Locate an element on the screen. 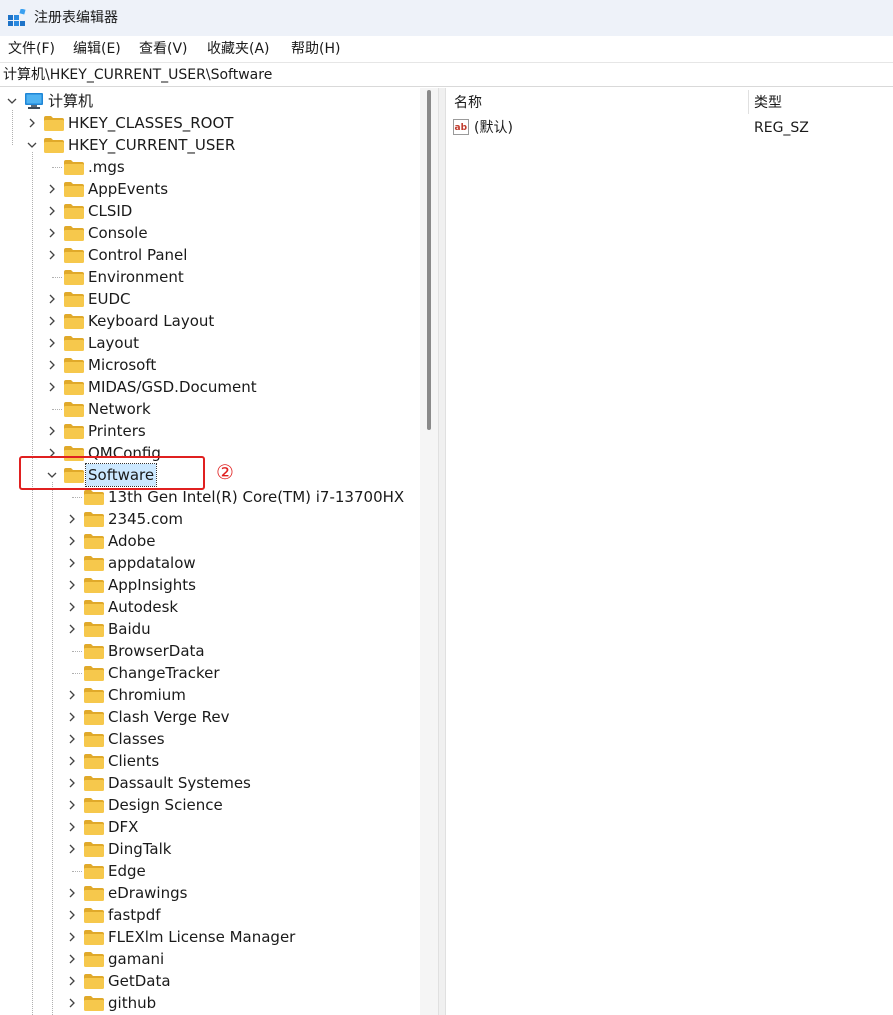  value-row: ab (默认) REG_SZ is located at coordinates (669, 128).